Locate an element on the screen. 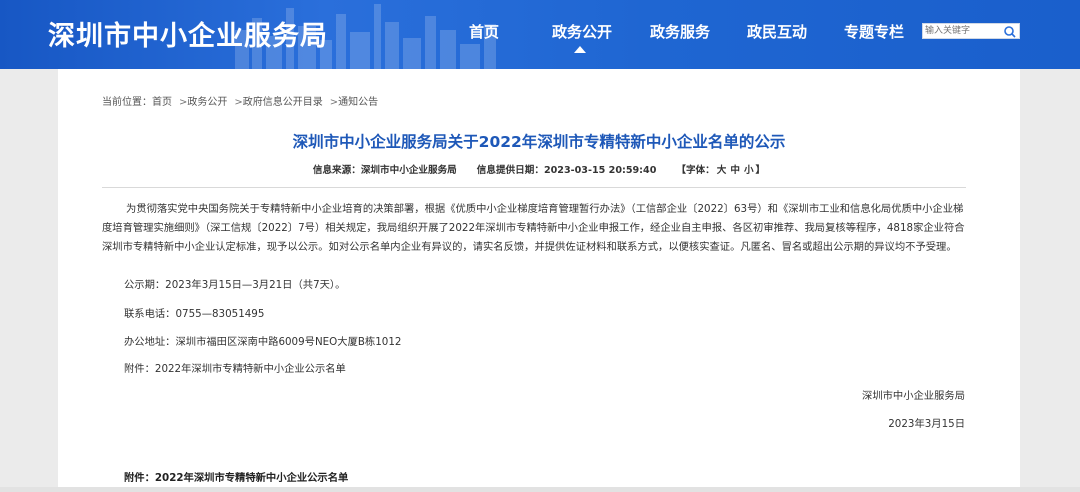 Image resolution: width=1080 pixels, height=492 pixels. nav-public-interaction: 政民互动 is located at coordinates (777, 31).